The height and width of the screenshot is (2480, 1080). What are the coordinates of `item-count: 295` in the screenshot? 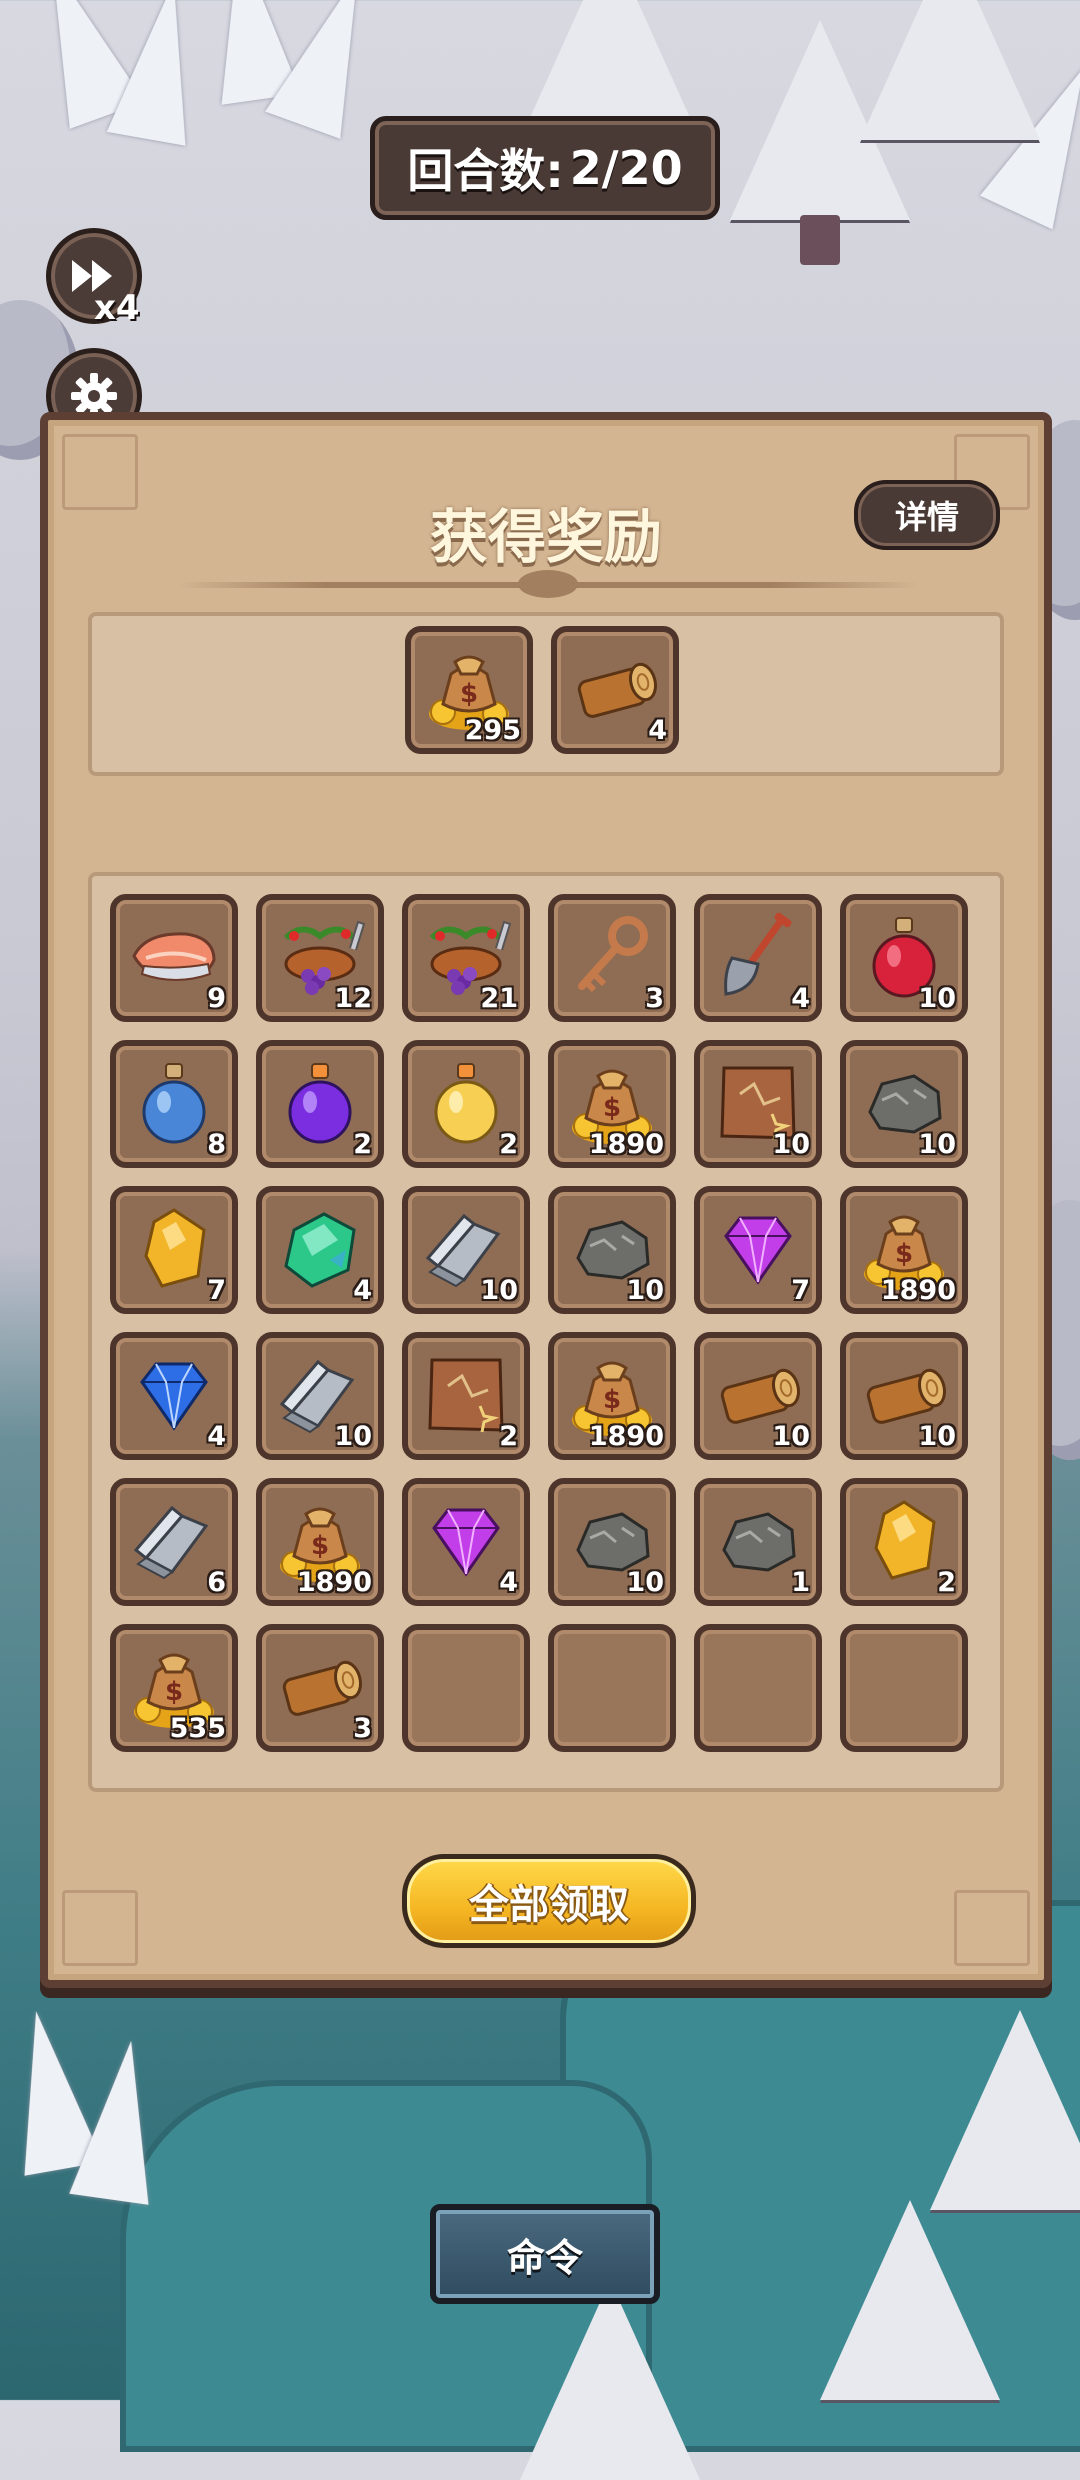 It's located at (492, 730).